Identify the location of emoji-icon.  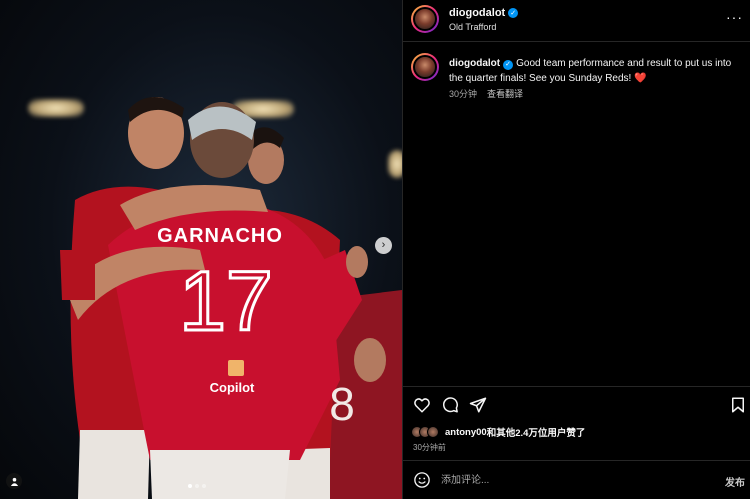
(422, 480).